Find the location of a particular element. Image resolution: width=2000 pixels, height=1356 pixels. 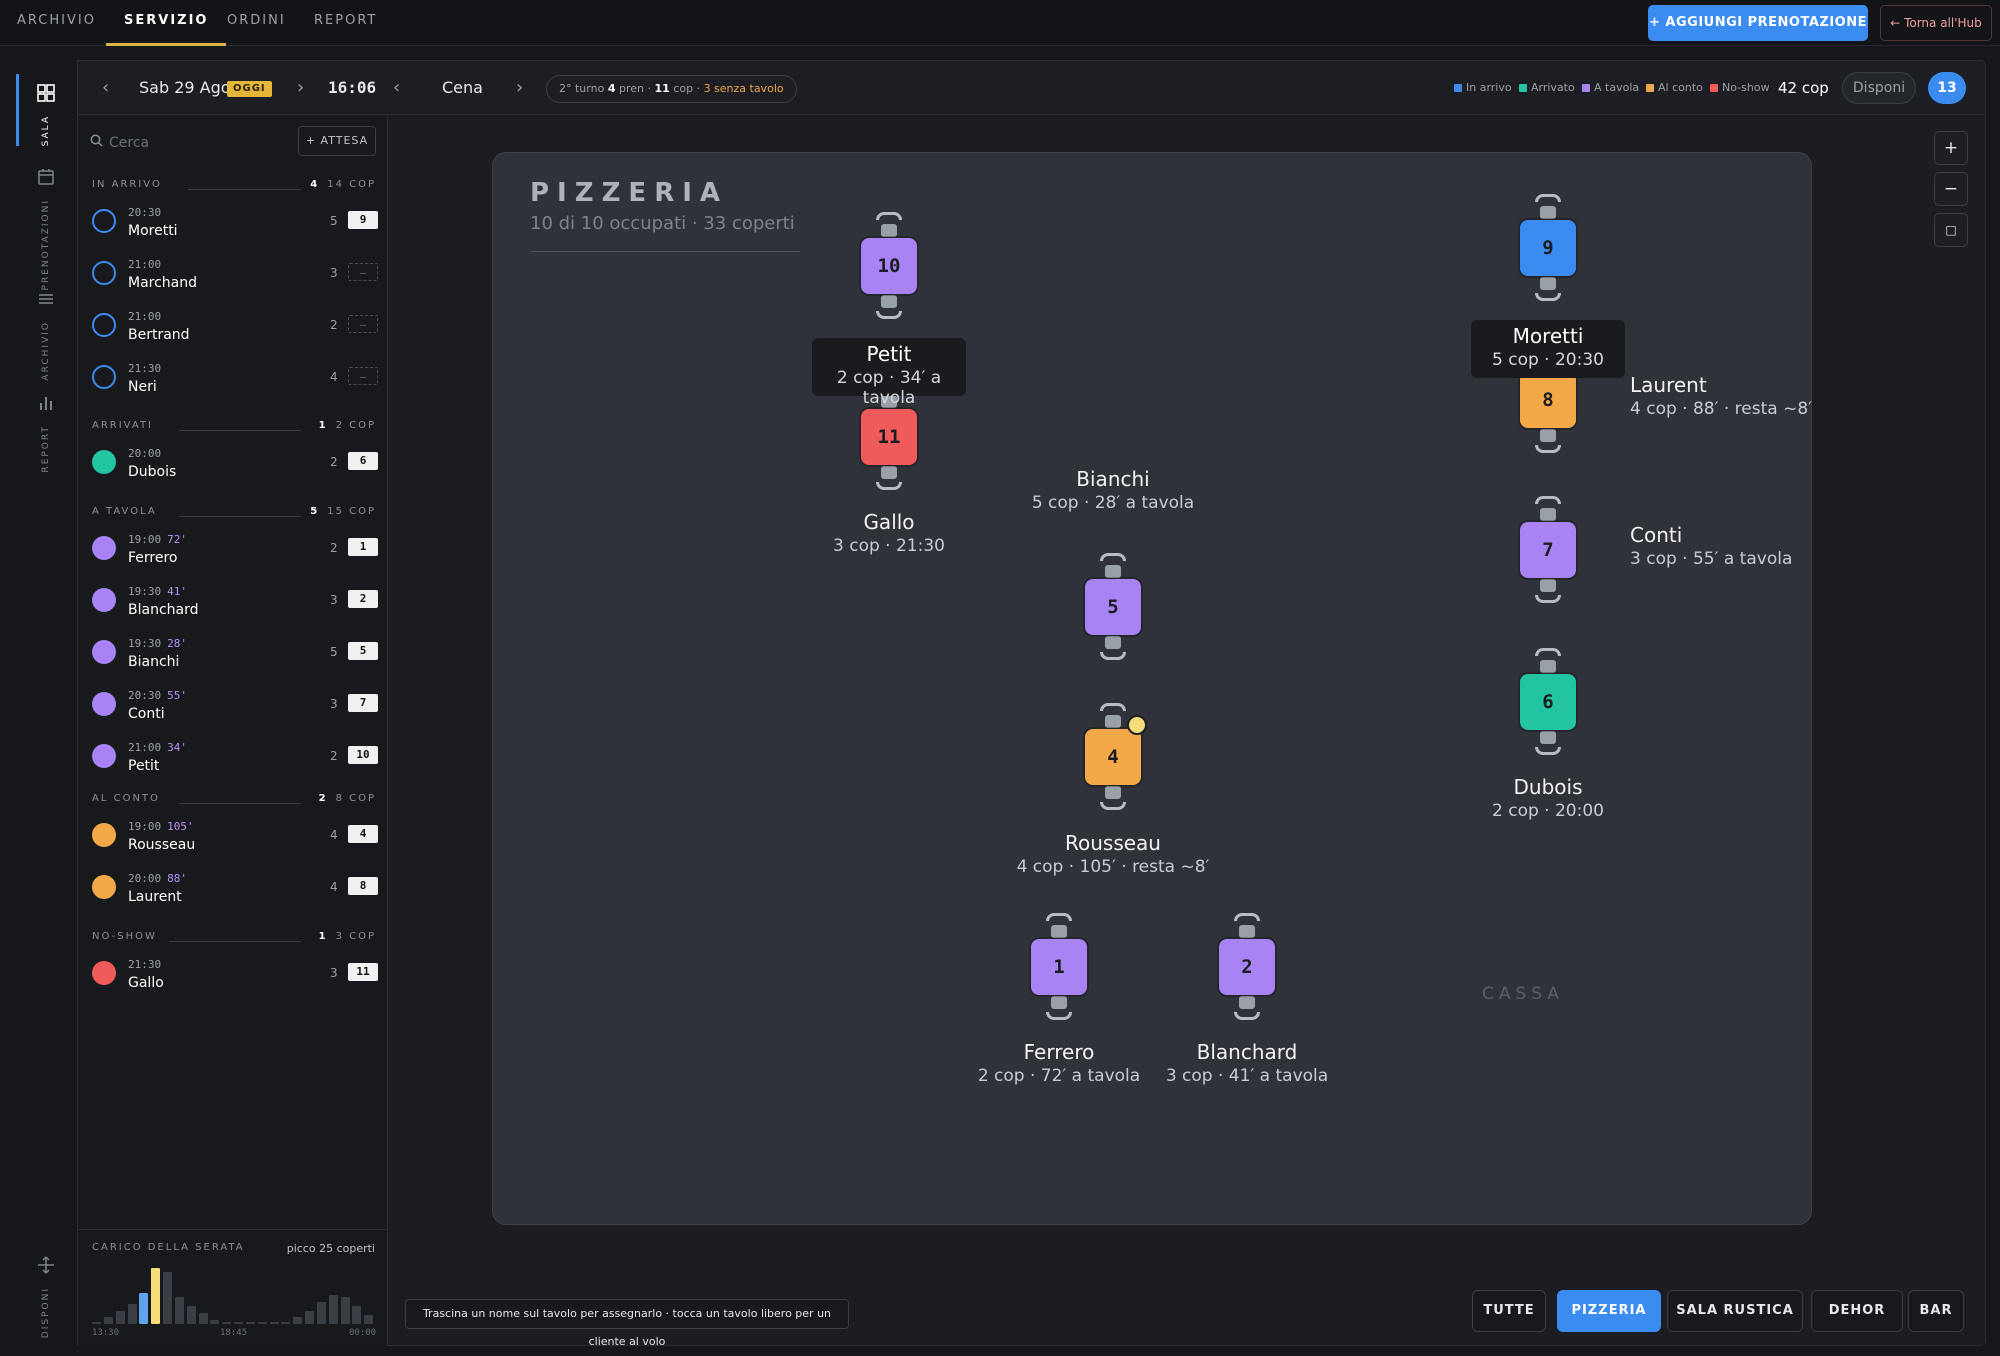

tab-servizio: SERVIZIO is located at coordinates (166, 23).